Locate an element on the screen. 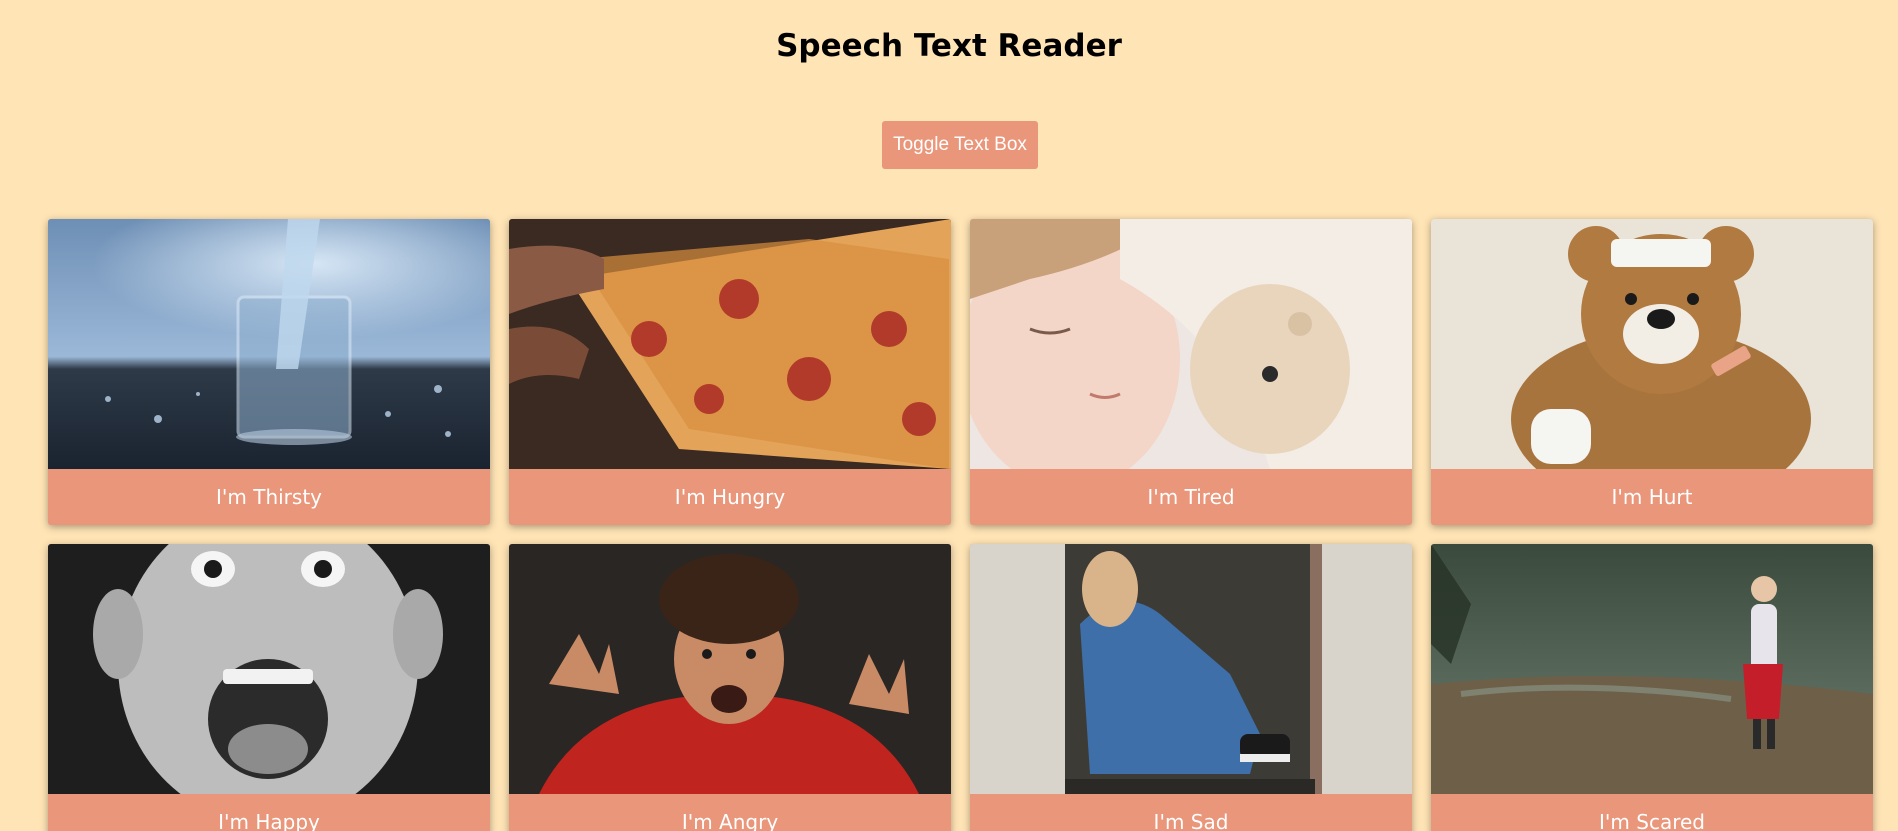 This screenshot has width=1898, height=831. glass-of-water-image is located at coordinates (269, 344).